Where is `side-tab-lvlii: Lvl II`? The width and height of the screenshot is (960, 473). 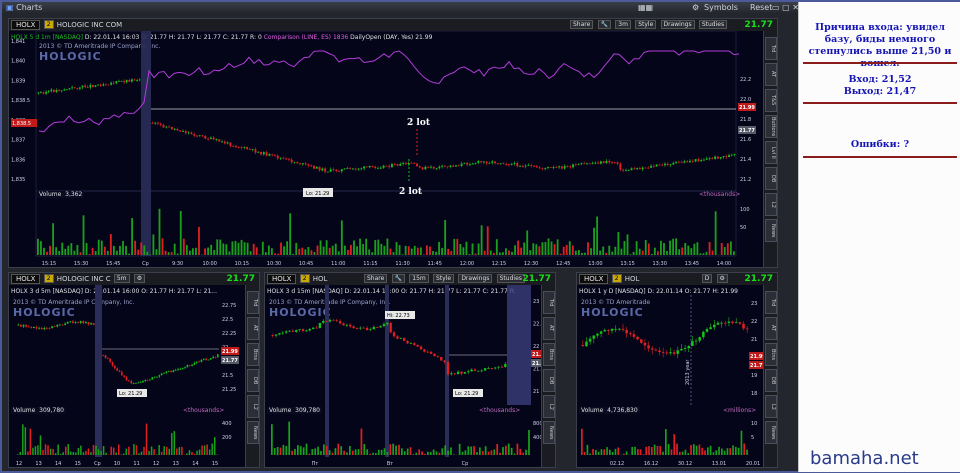 side-tab-lvlii: Lvl II is located at coordinates (771, 152).